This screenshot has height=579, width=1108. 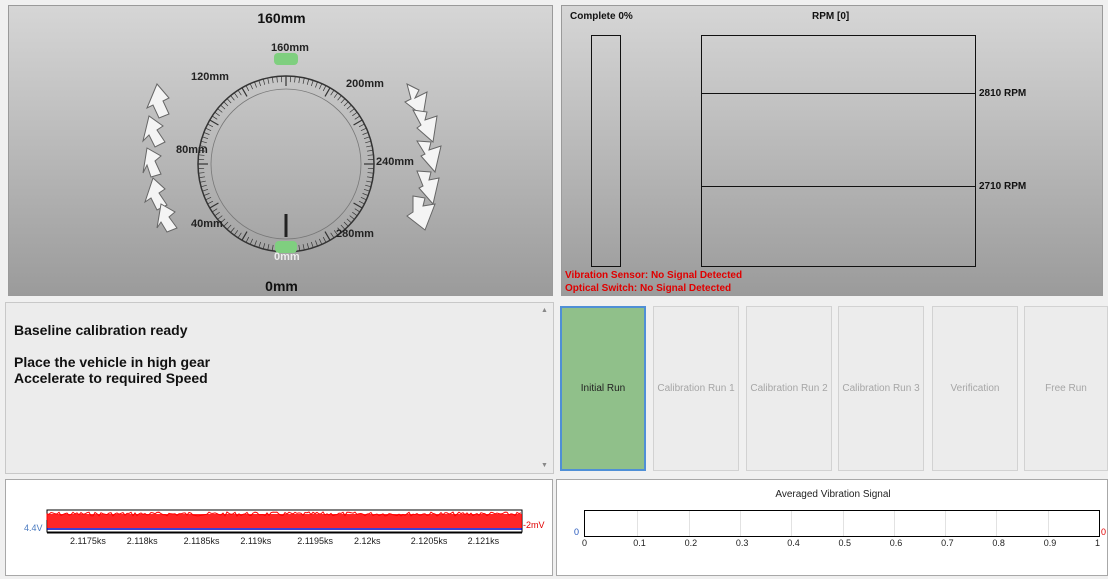 What do you see at coordinates (742, 543) in the screenshot?
I see `averaged-tick-label: 0.3` at bounding box center [742, 543].